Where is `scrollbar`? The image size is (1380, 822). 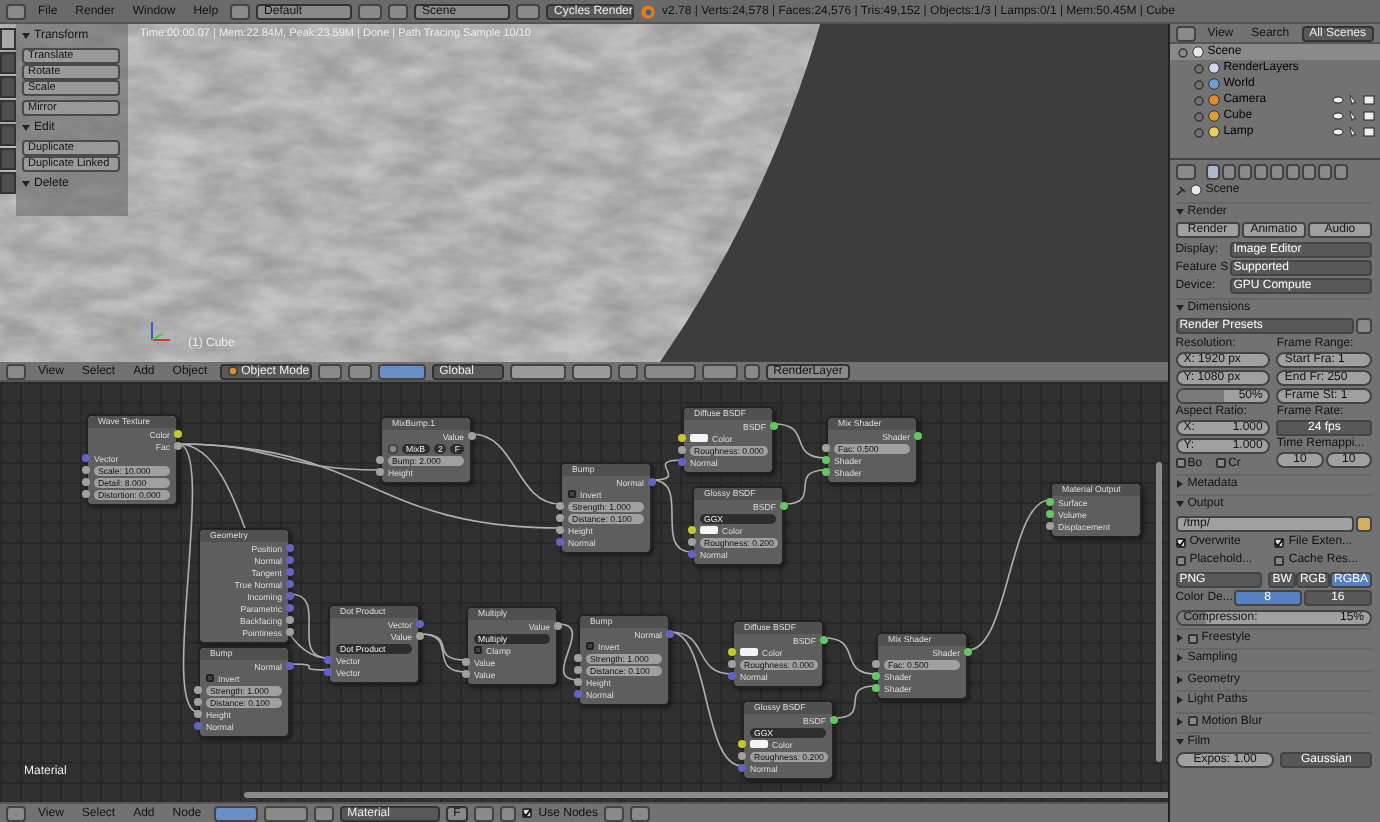 scrollbar is located at coordinates (706, 795).